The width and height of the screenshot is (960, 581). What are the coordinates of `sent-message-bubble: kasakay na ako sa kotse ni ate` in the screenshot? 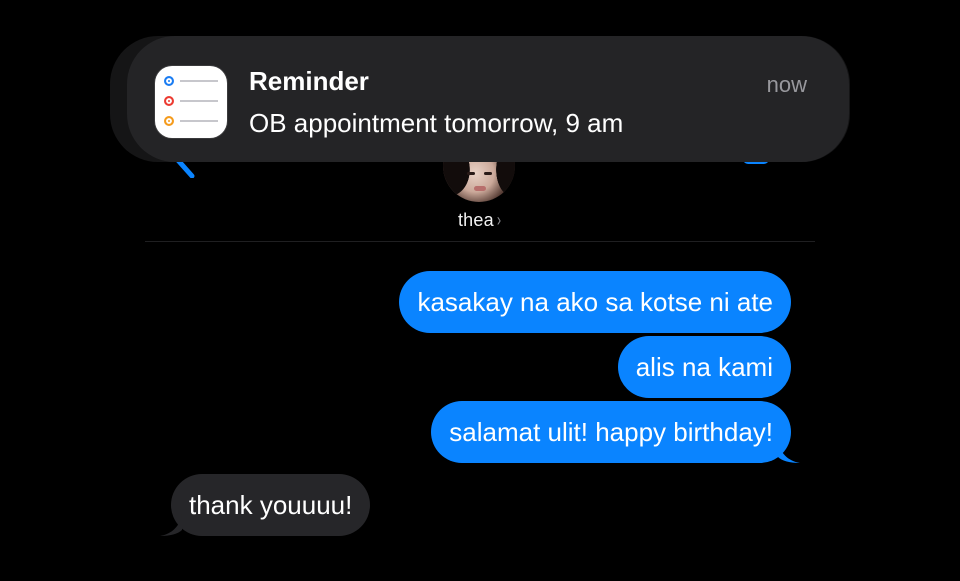 It's located at (595, 302).